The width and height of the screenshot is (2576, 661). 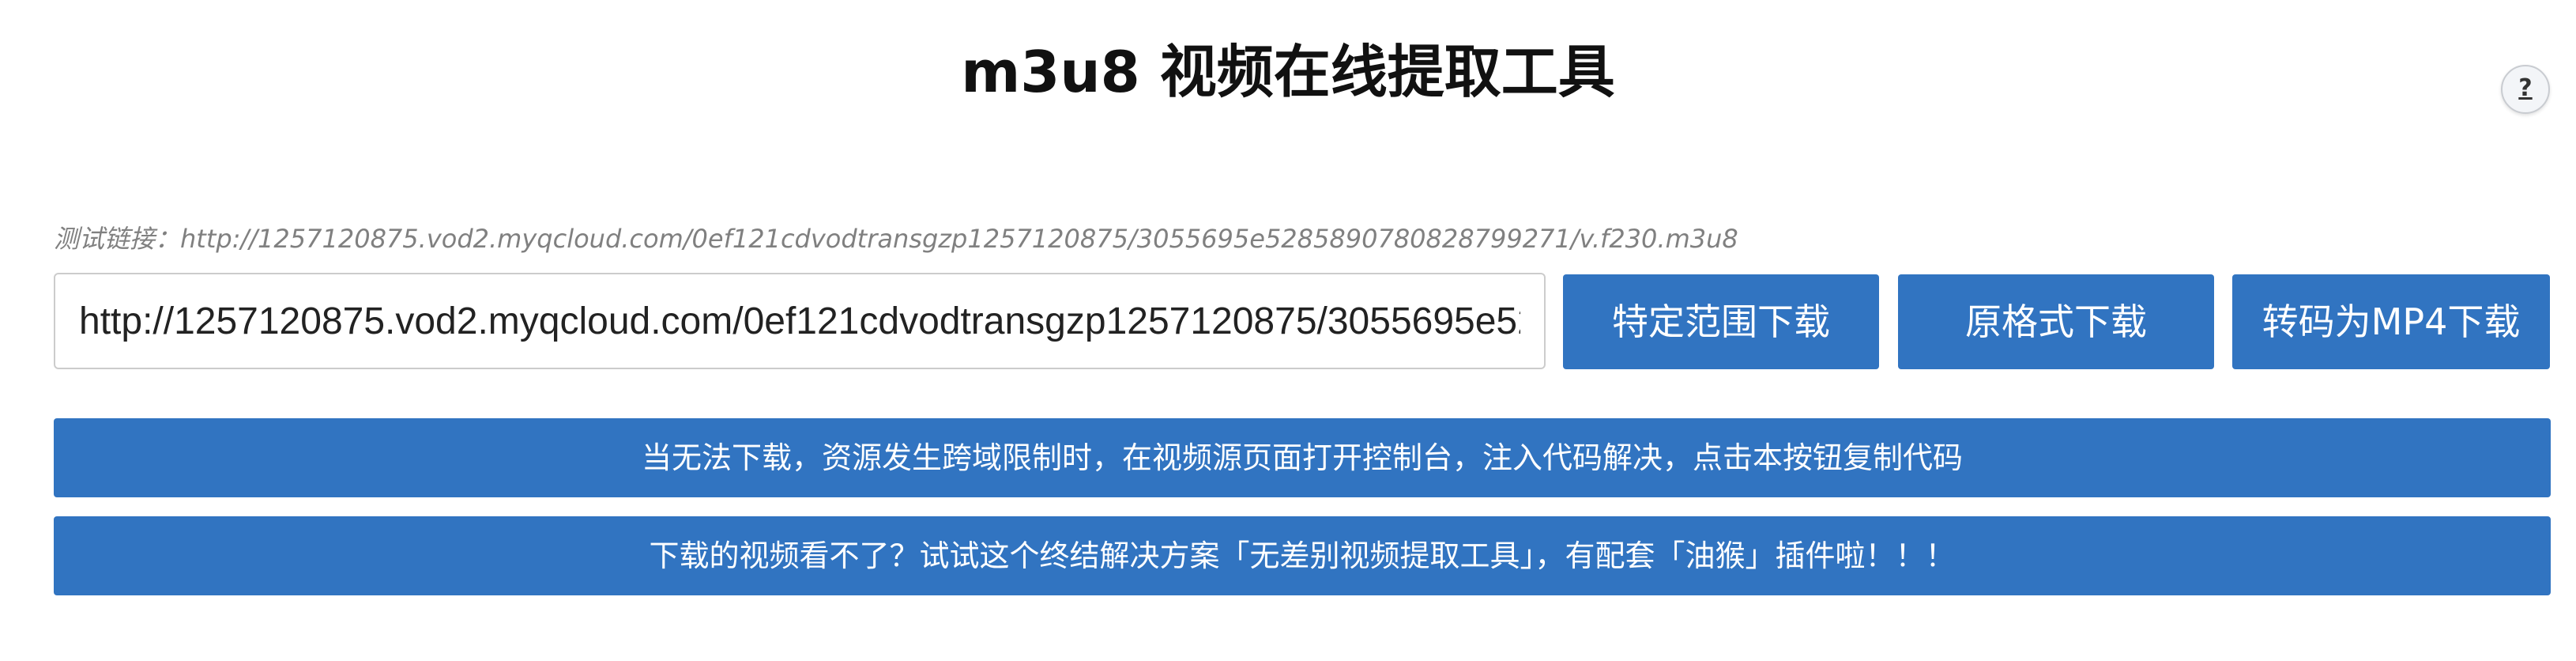 I want to click on help-button: ?, so click(x=2525, y=89).